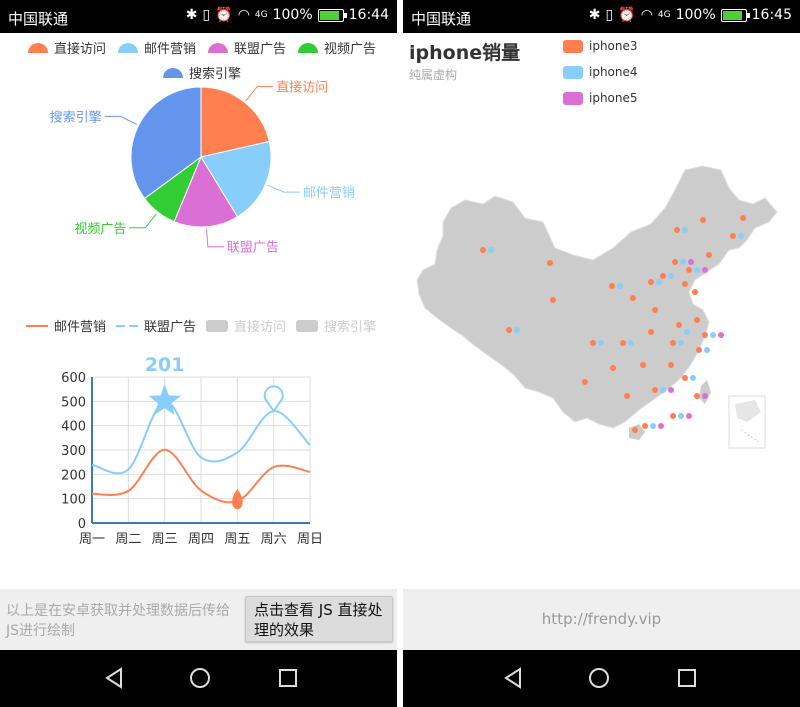 This screenshot has width=800, height=707. I want to click on legend-item-direct-line: 直接访问, so click(246, 325).